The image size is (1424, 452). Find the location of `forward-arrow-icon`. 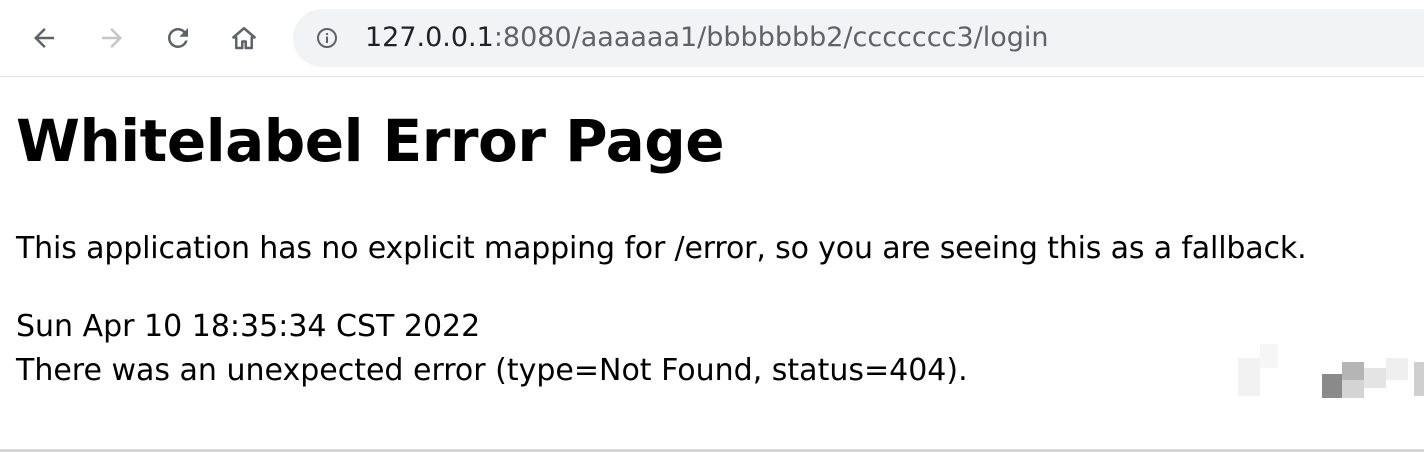

forward-arrow-icon is located at coordinates (112, 38).